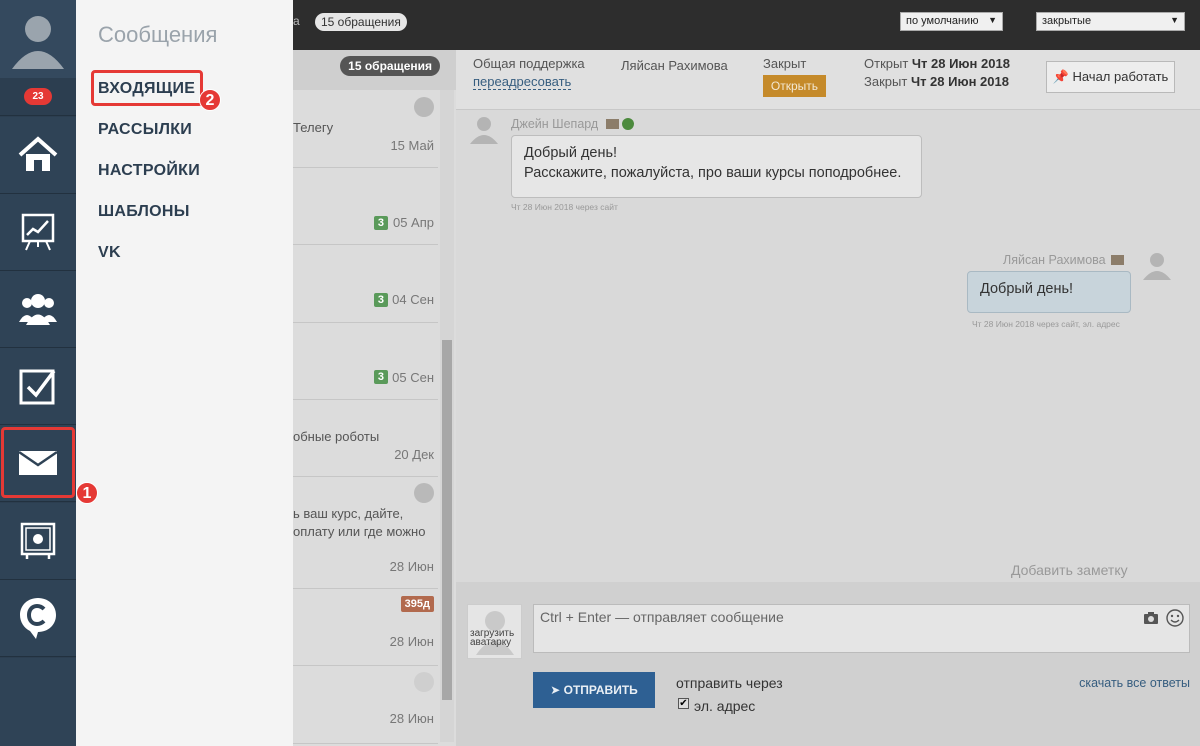 Image resolution: width=1200 pixels, height=746 pixels. What do you see at coordinates (365, 206) in the screenshot?
I see `list-item: 3 05 Апр` at bounding box center [365, 206].